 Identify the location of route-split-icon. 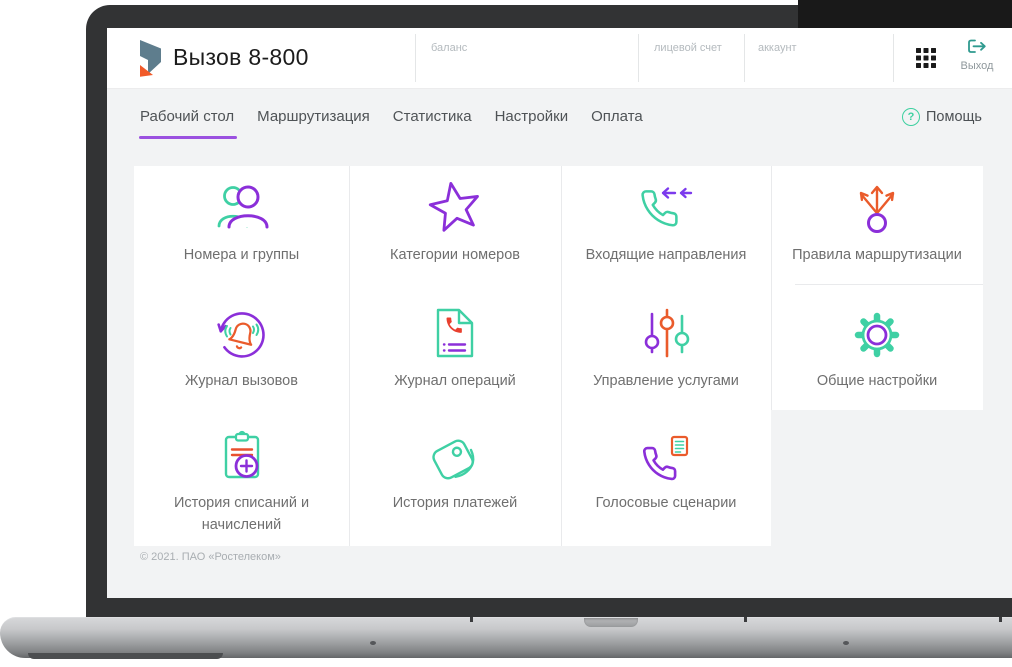
(877, 206).